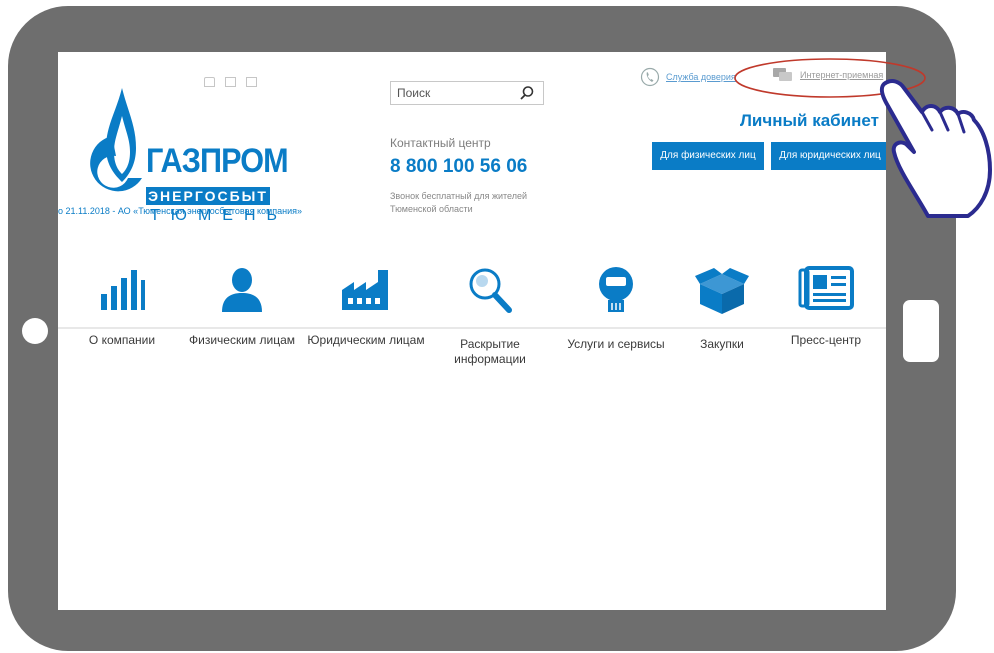 Image resolution: width=994 pixels, height=653 pixels. I want to click on nav-label: Закупки, so click(722, 344).